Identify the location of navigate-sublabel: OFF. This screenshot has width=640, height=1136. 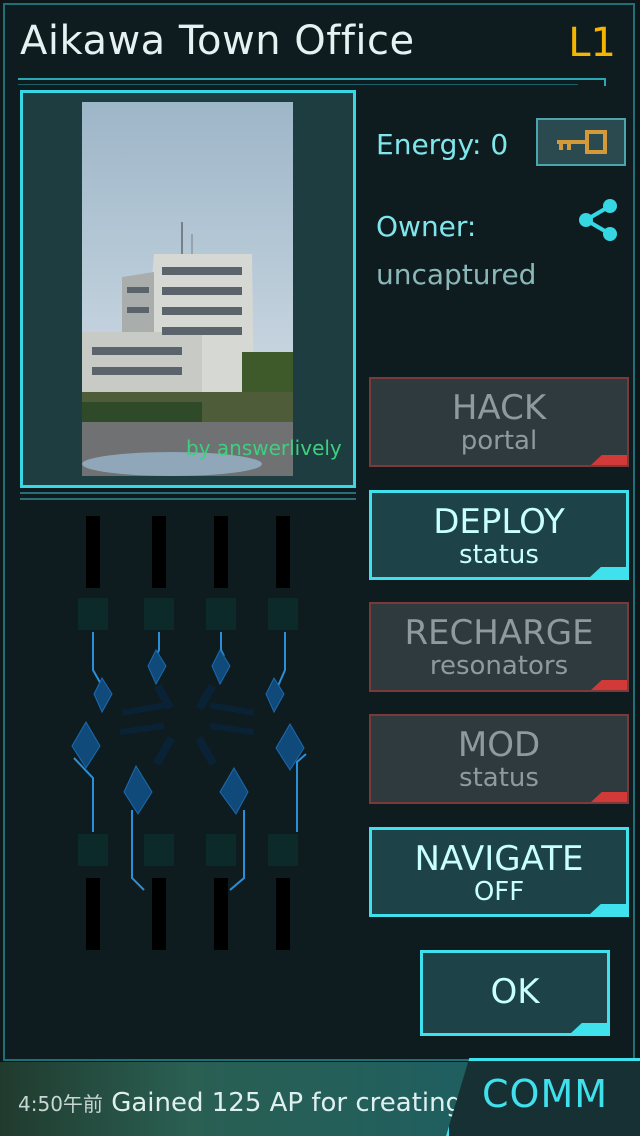
(499, 892).